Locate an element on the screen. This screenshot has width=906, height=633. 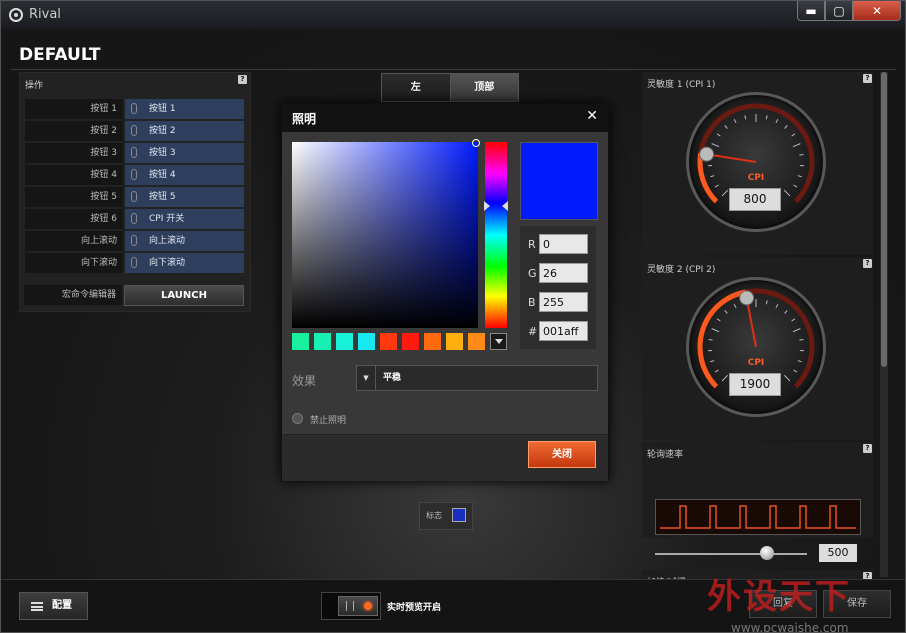
live-preview-label: 实时预览开启 is located at coordinates (414, 608).